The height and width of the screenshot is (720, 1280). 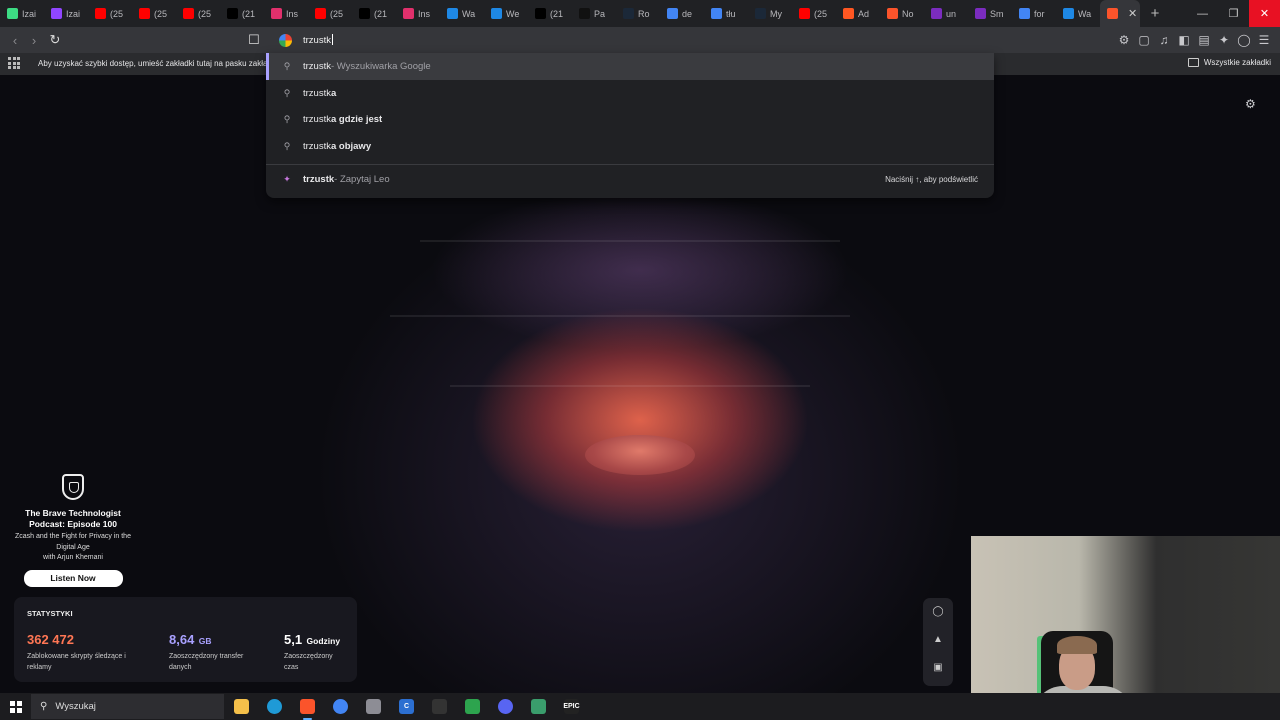 I want to click on close-tab-icon: ✕, so click(x=1132, y=13).